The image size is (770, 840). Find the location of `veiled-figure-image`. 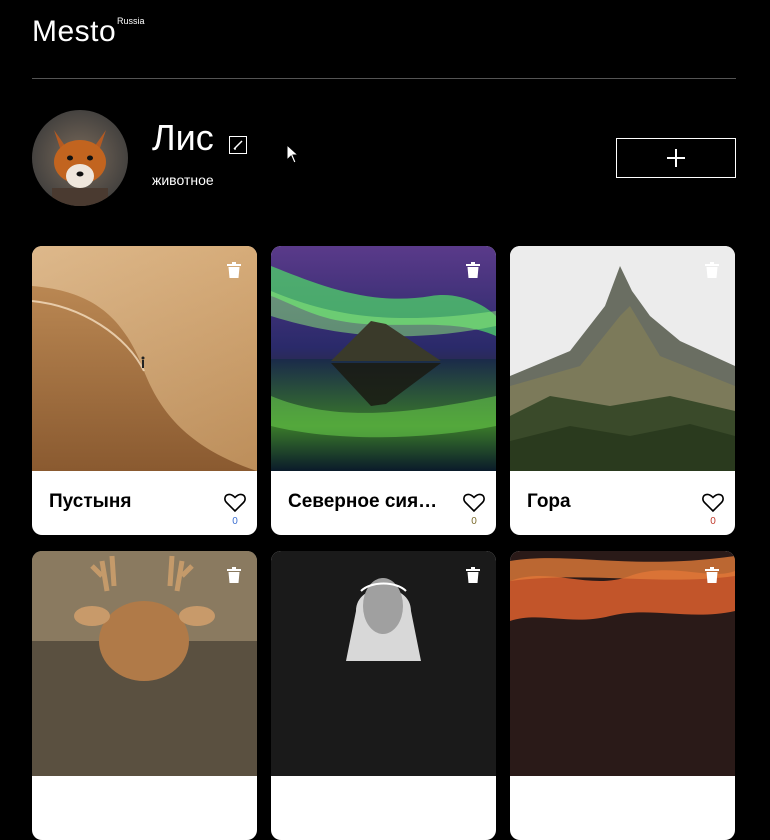

veiled-figure-image is located at coordinates (383, 663).